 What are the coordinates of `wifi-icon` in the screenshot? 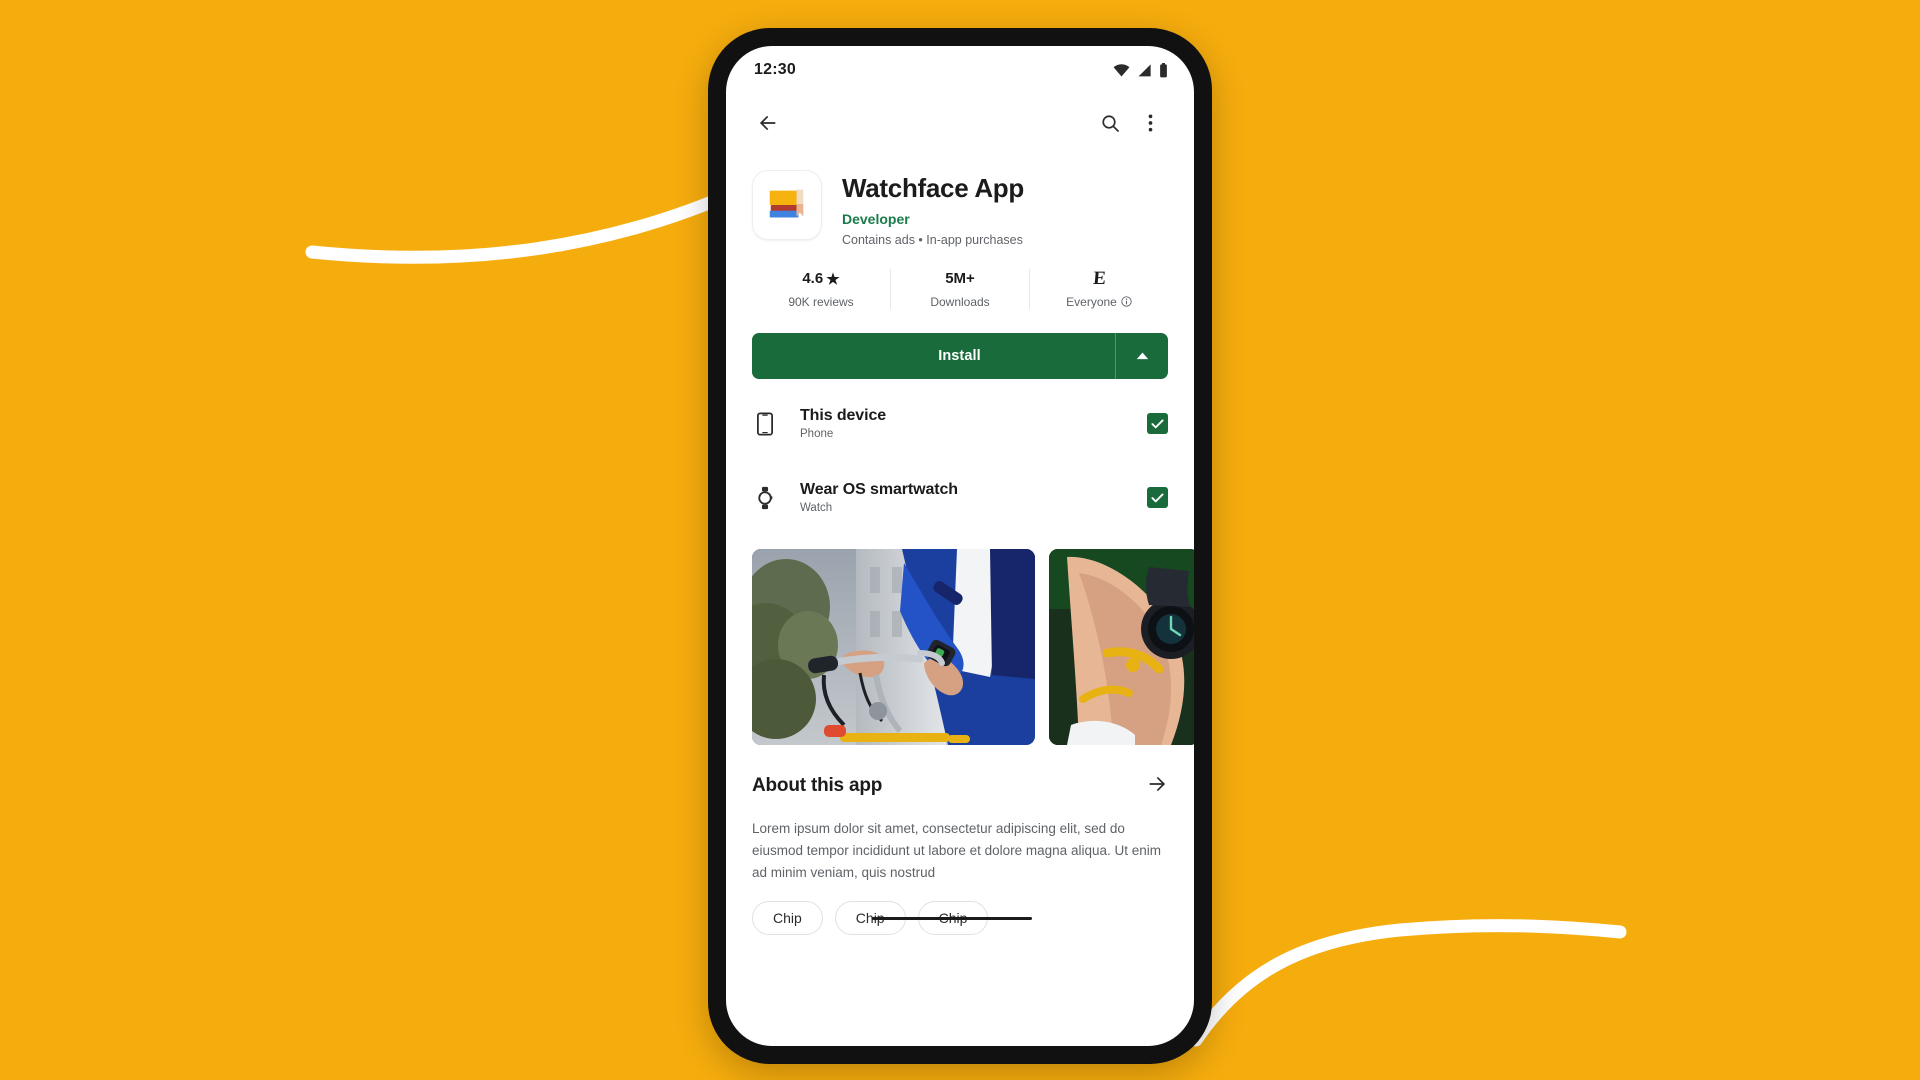 It's located at (1121, 70).